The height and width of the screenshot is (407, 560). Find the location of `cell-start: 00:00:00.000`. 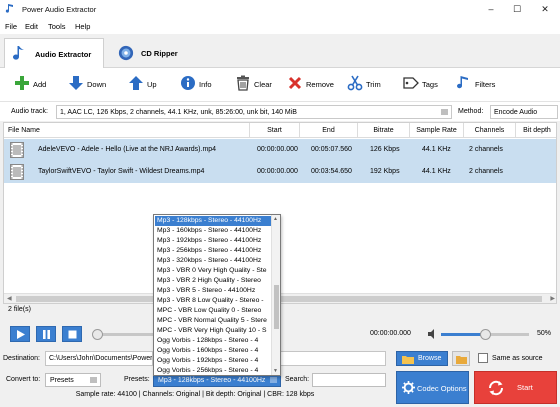

cell-start: 00:00:00.000 is located at coordinates (277, 171).